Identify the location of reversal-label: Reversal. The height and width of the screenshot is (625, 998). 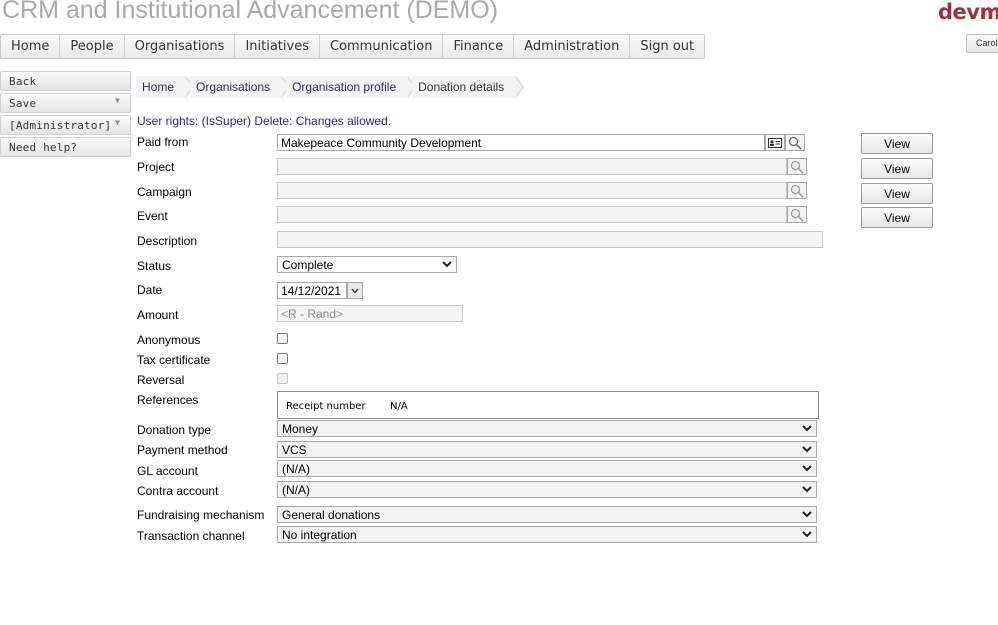
(161, 380).